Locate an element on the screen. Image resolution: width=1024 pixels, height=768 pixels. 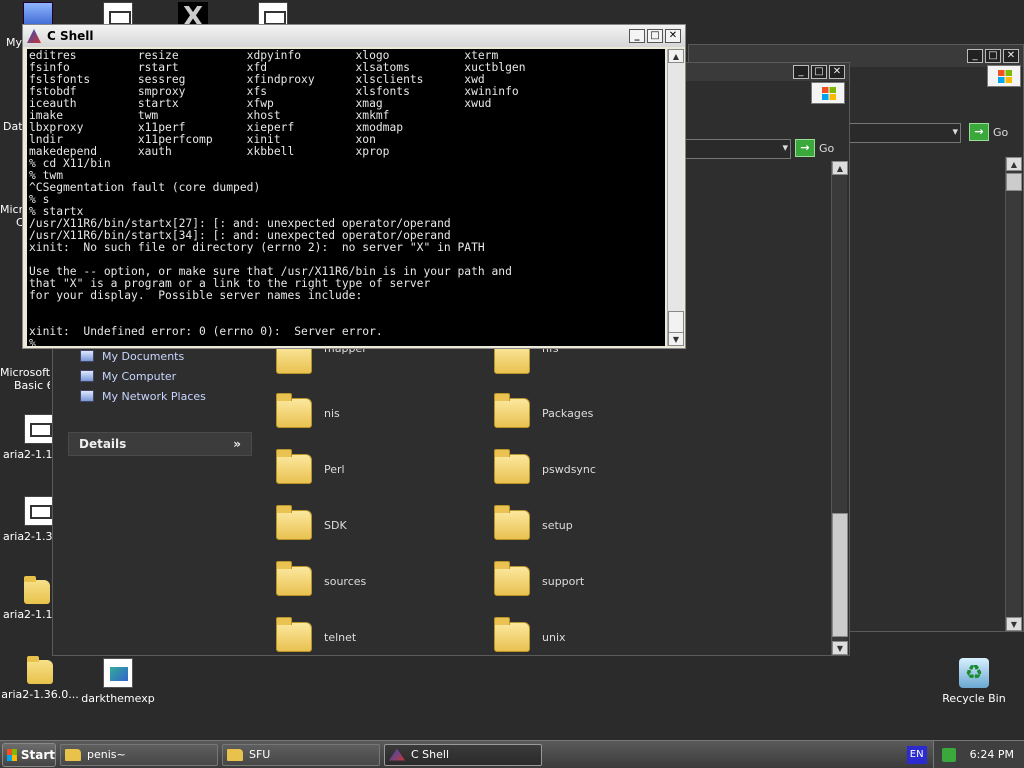
desktop-icon-aria-2: aria2-1.36 is located at coordinates (27, 519).